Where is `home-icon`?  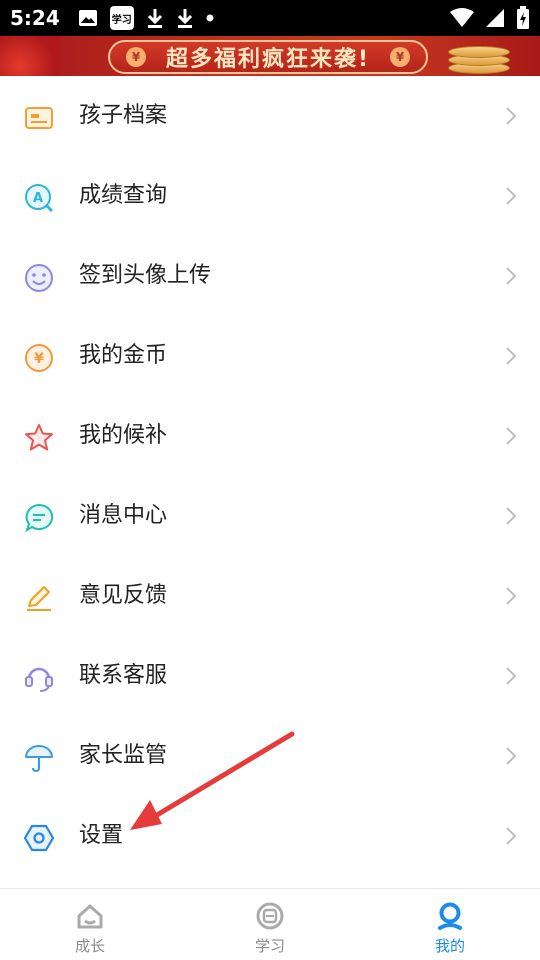 home-icon is located at coordinates (90, 916).